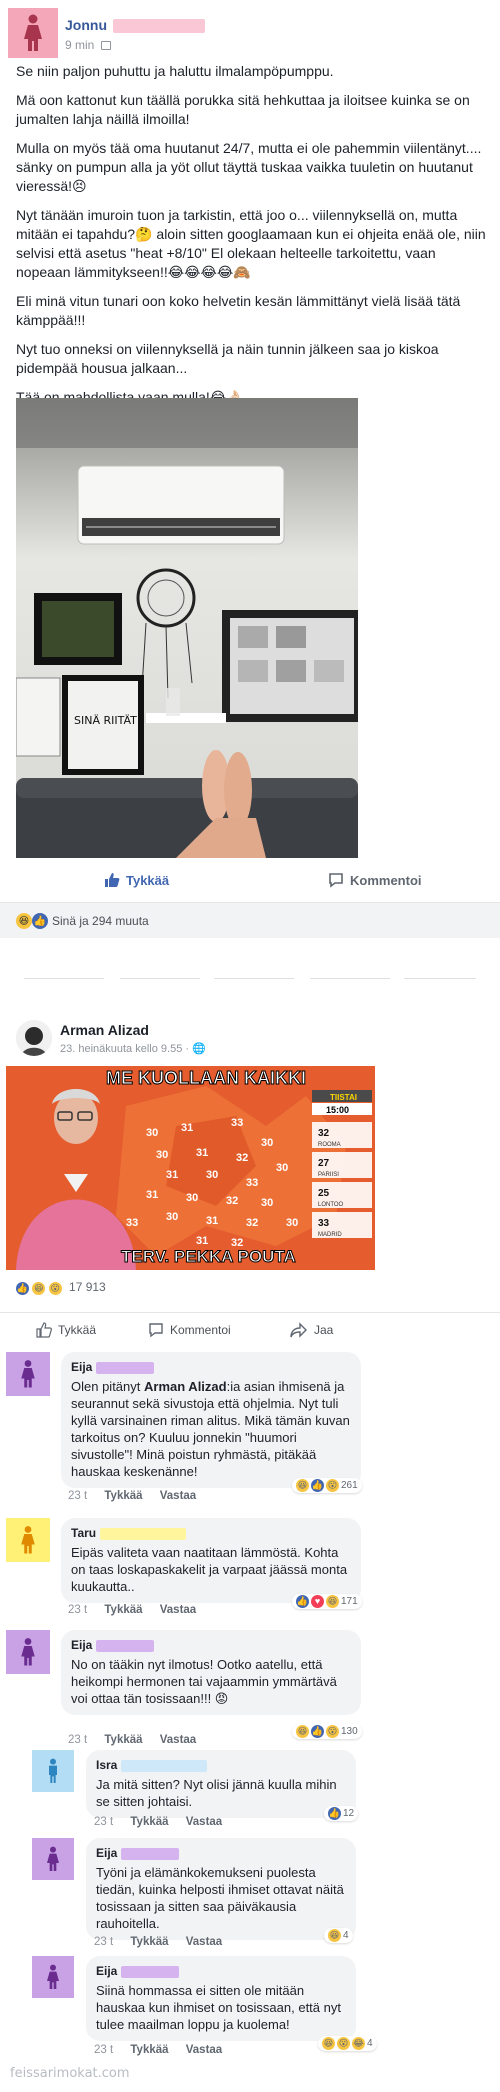 The height and width of the screenshot is (2092, 500). What do you see at coordinates (250, 920) in the screenshot?
I see `reactions-summary: 😆 👍 Sinä ja 294 muuta` at bounding box center [250, 920].